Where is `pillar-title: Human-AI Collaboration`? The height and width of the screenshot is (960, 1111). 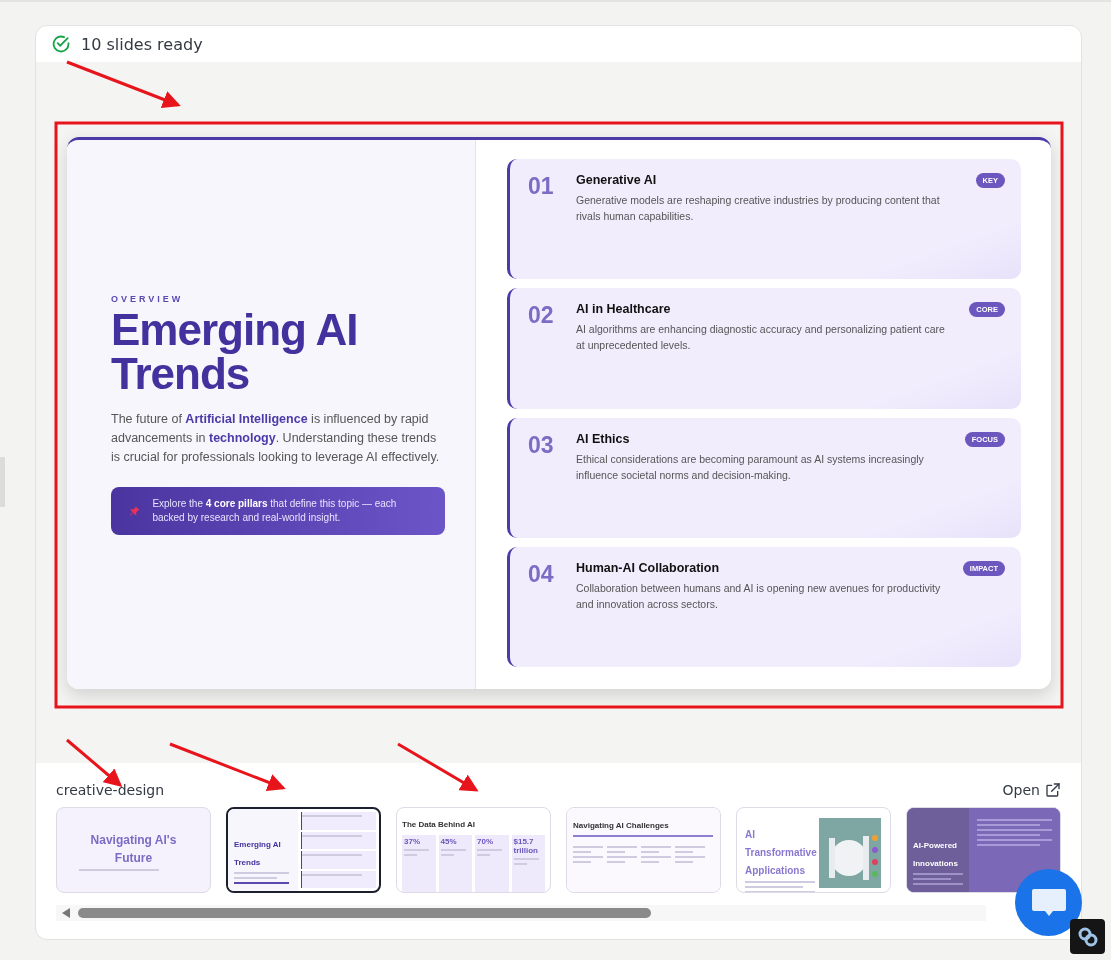
pillar-title: Human-AI Collaboration is located at coordinates (648, 567).